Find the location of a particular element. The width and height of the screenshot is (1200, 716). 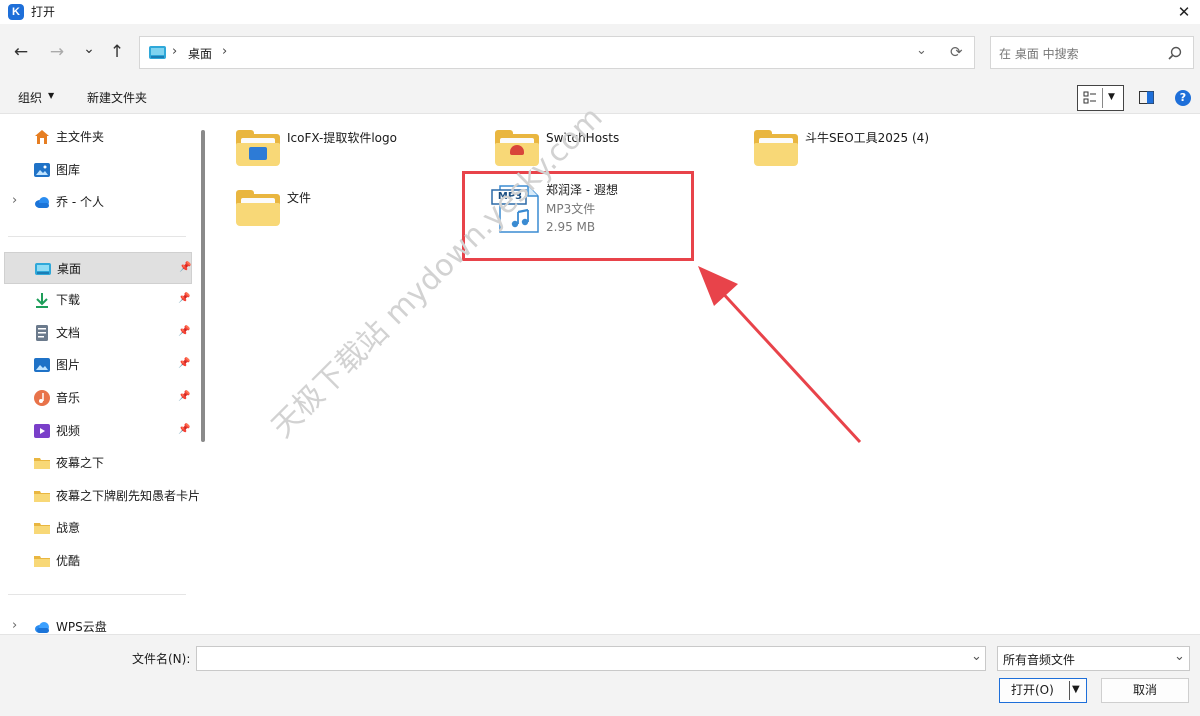

breadcrumb-chevron: › is located at coordinates (224, 51).